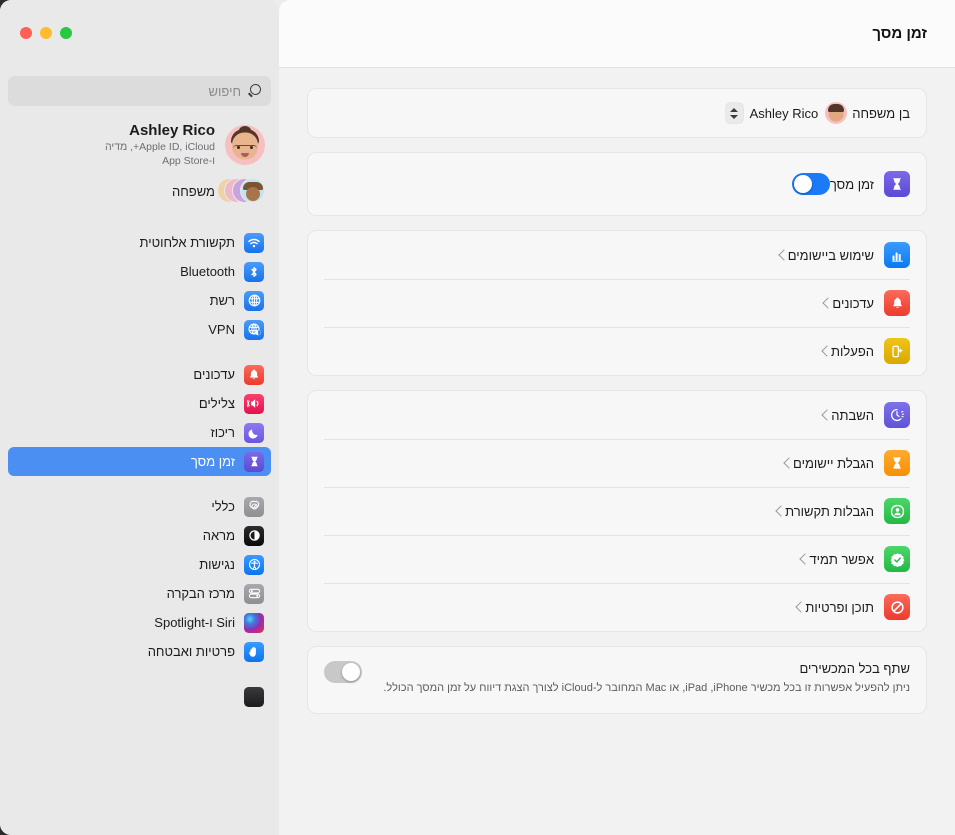 This screenshot has height=835, width=955. Describe the element at coordinates (216, 403) in the screenshot. I see `sidebar-item-sound-label: צלילים` at that location.